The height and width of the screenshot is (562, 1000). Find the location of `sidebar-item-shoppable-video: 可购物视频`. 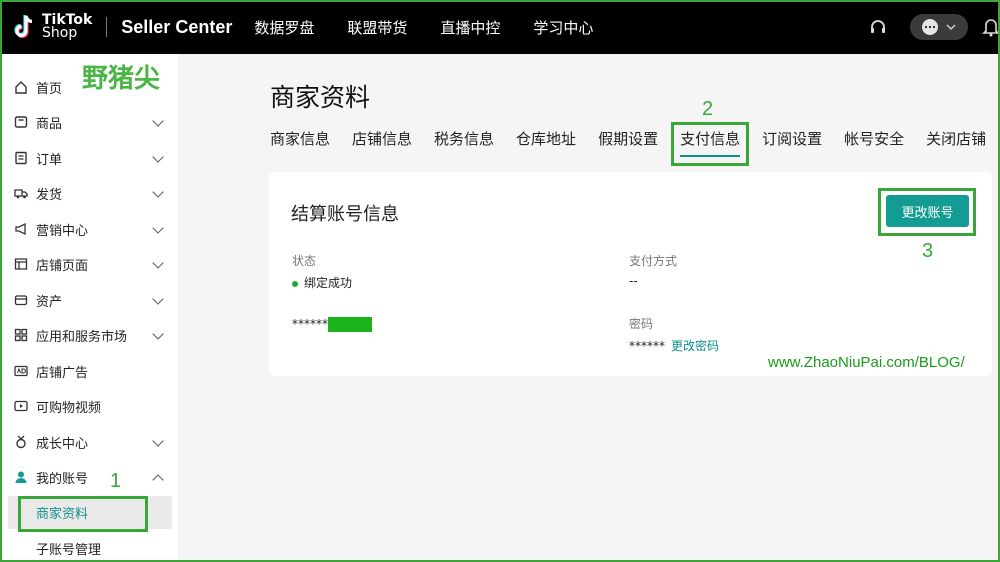

sidebar-item-shoppable-video: 可购物视频 is located at coordinates (89, 406).